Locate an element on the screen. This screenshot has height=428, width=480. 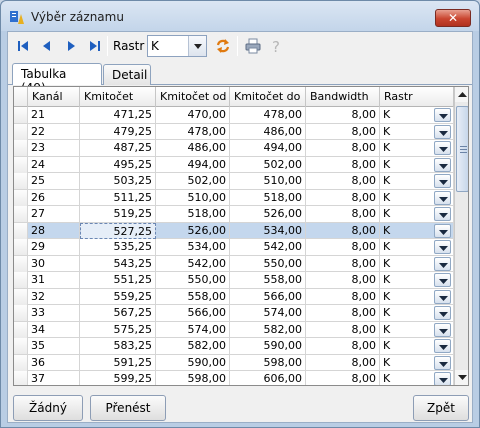
table-row: 32 559,25 558,00 566,00 8,00 K is located at coordinates (234, 296).